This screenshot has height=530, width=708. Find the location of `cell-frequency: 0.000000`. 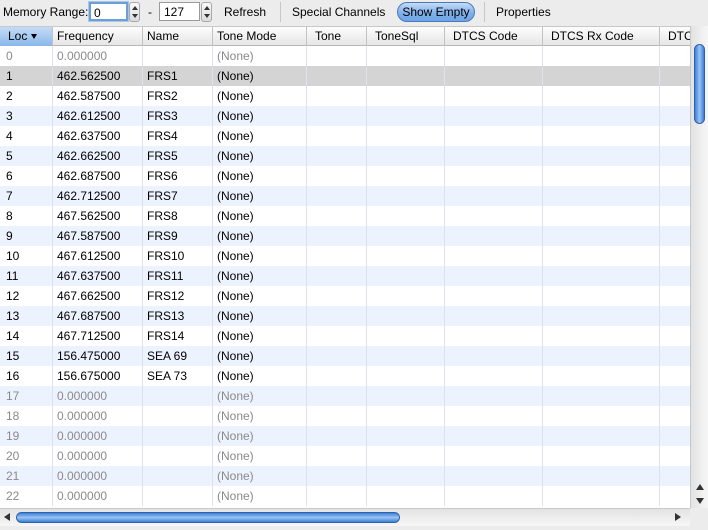

cell-frequency: 0.000000 is located at coordinates (98, 456).